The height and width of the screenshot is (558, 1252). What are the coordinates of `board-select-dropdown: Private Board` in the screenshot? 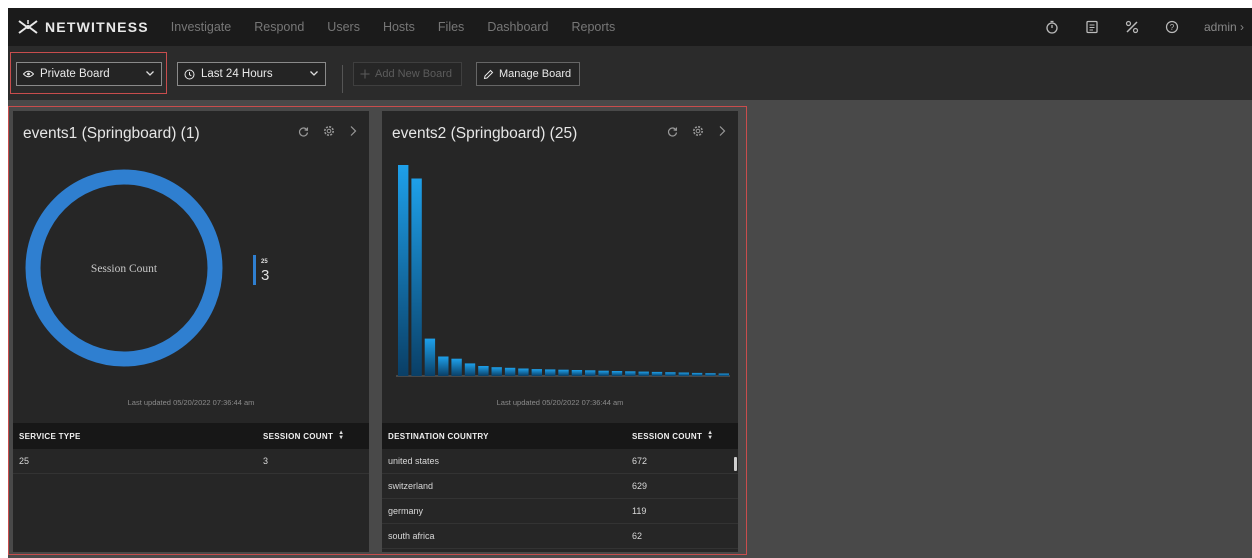 It's located at (89, 74).